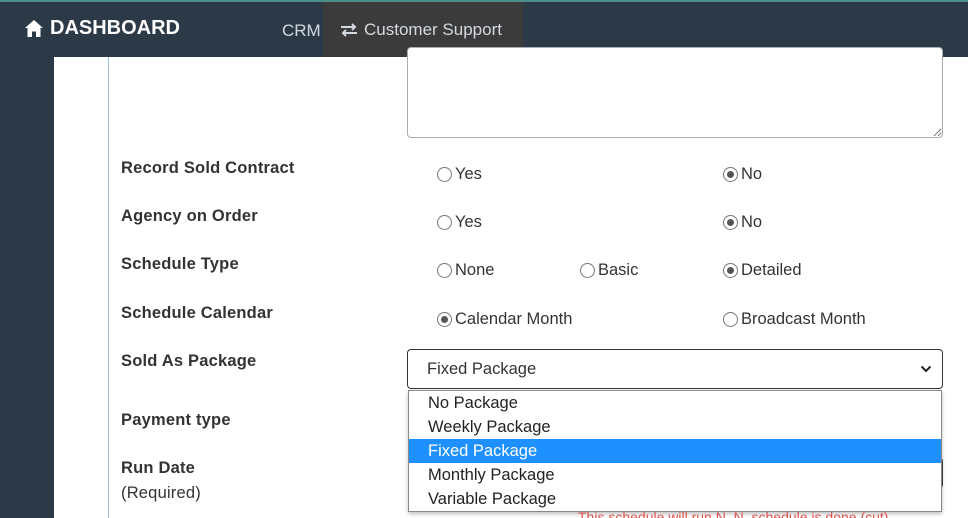  I want to click on swap-arrows-icon, so click(349, 29).